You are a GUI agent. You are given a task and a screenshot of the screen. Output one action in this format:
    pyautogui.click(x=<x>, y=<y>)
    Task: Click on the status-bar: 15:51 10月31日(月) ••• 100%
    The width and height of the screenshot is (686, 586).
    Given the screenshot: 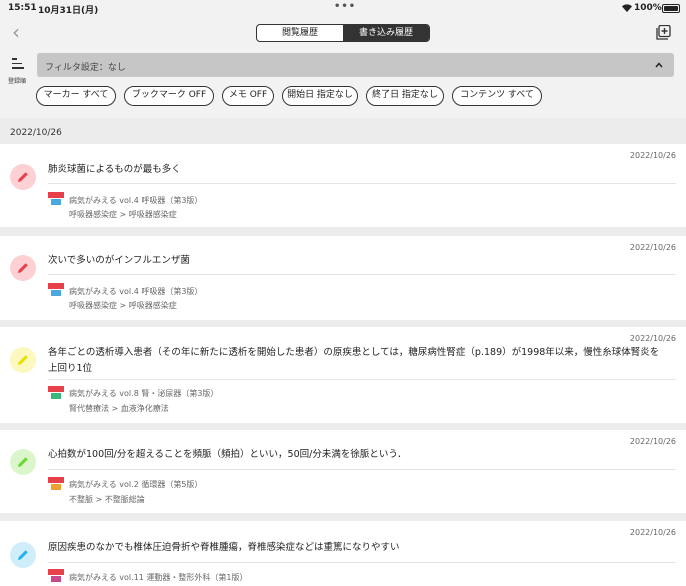 What is the action you would take?
    pyautogui.click(x=343, y=8)
    